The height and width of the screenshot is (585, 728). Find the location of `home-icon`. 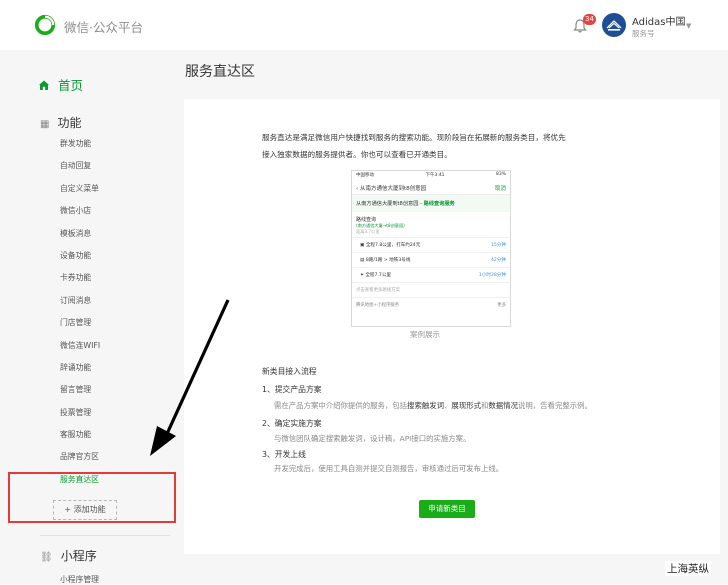

home-icon is located at coordinates (44, 85).